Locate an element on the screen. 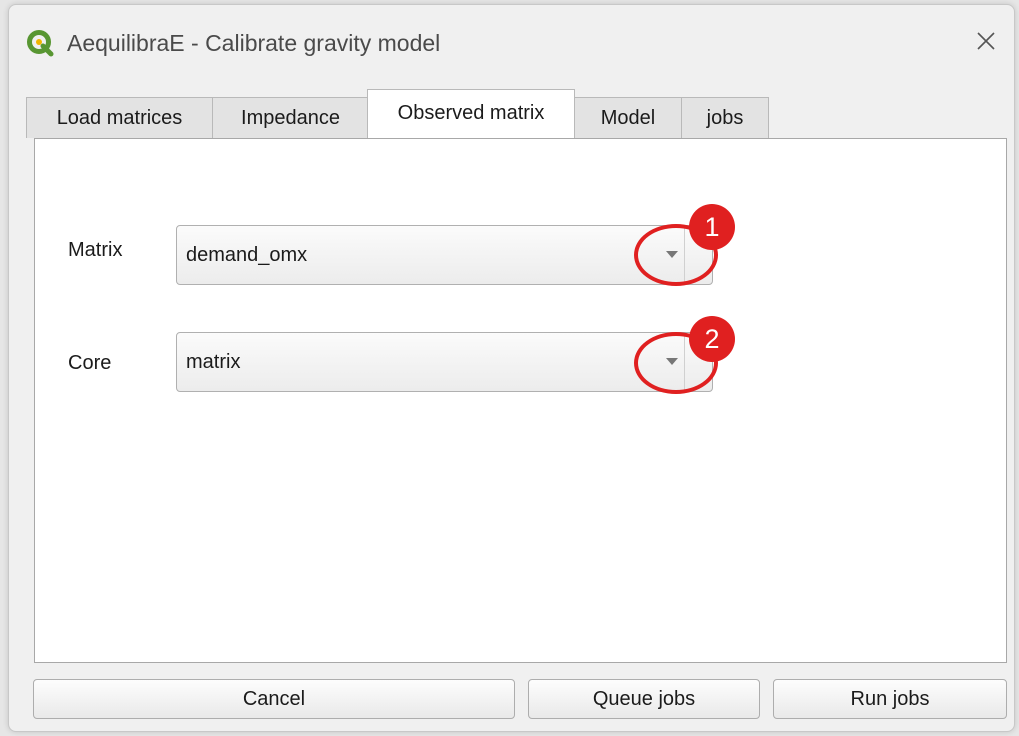  close-icon is located at coordinates (986, 41).